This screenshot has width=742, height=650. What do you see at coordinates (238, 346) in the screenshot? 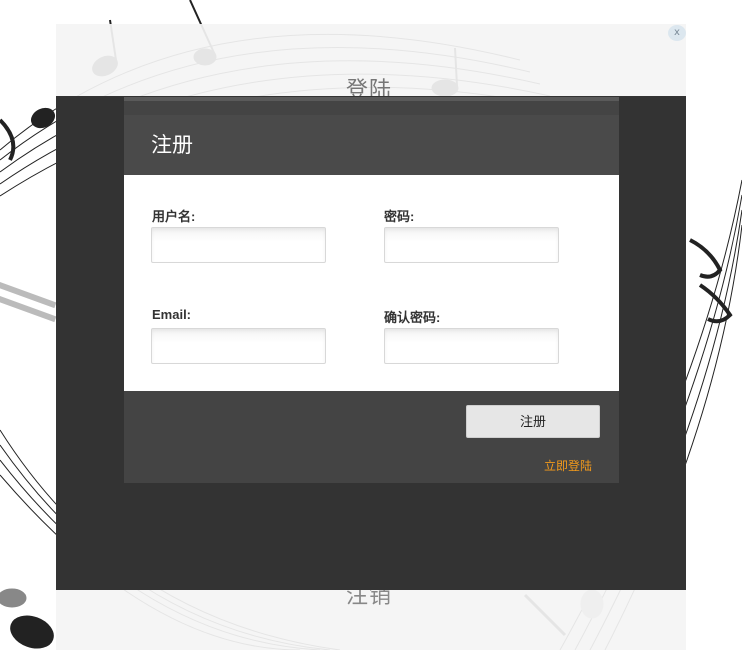
I see `email-input` at bounding box center [238, 346].